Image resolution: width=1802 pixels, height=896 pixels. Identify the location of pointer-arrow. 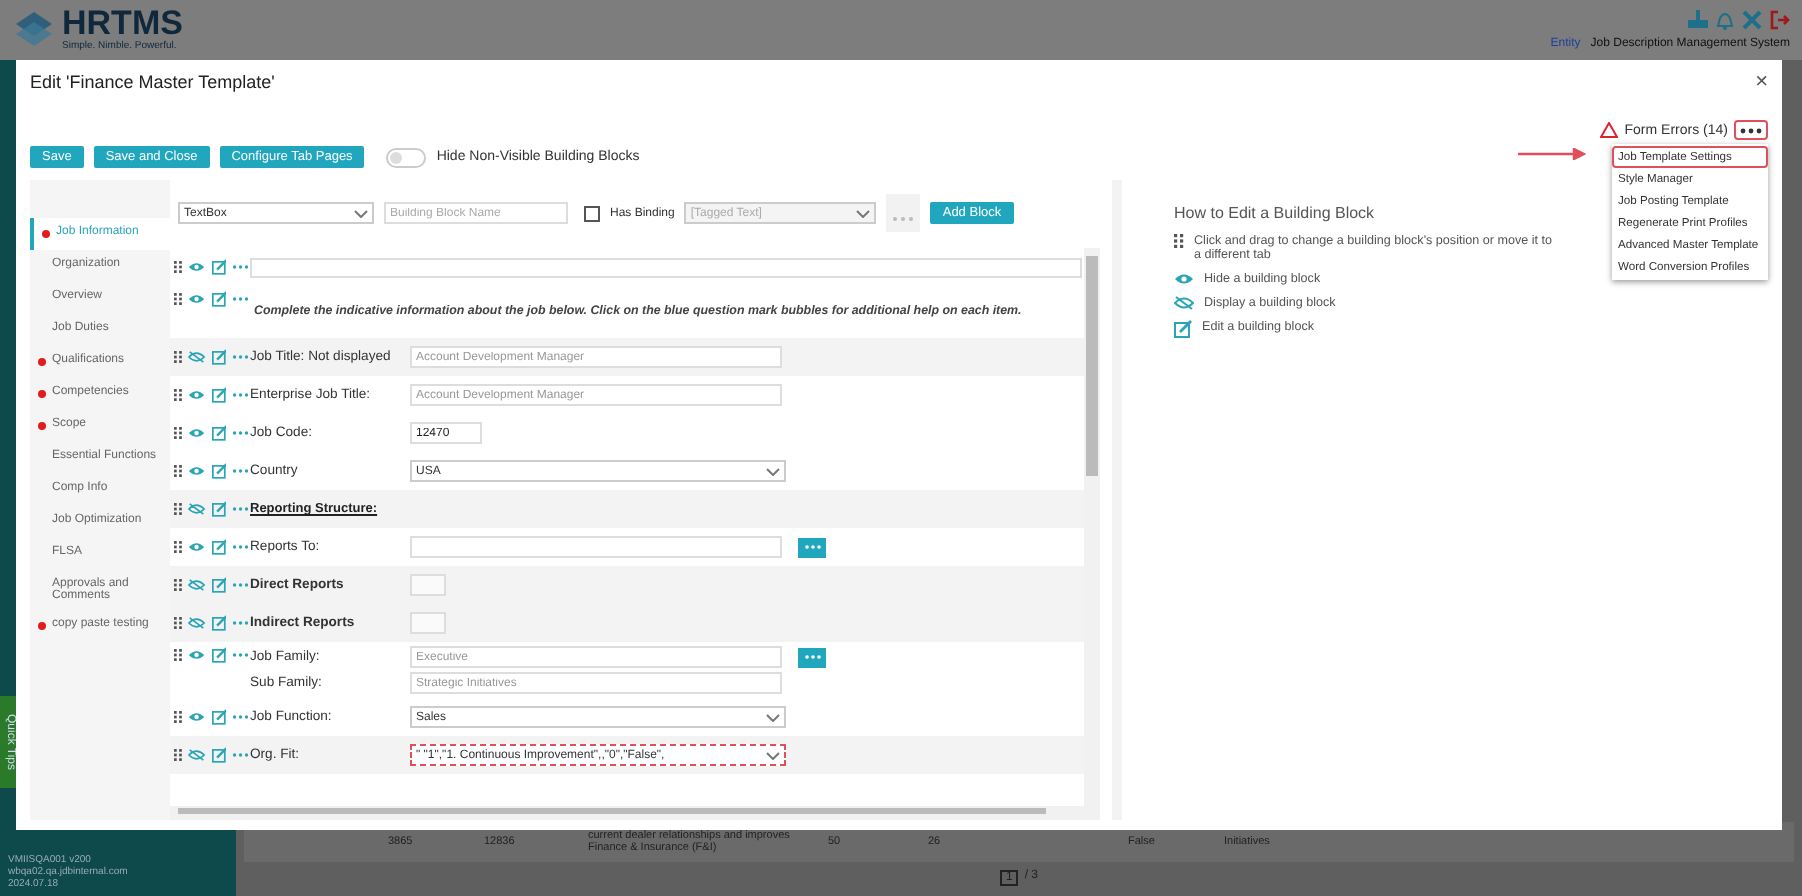
(1552, 154).